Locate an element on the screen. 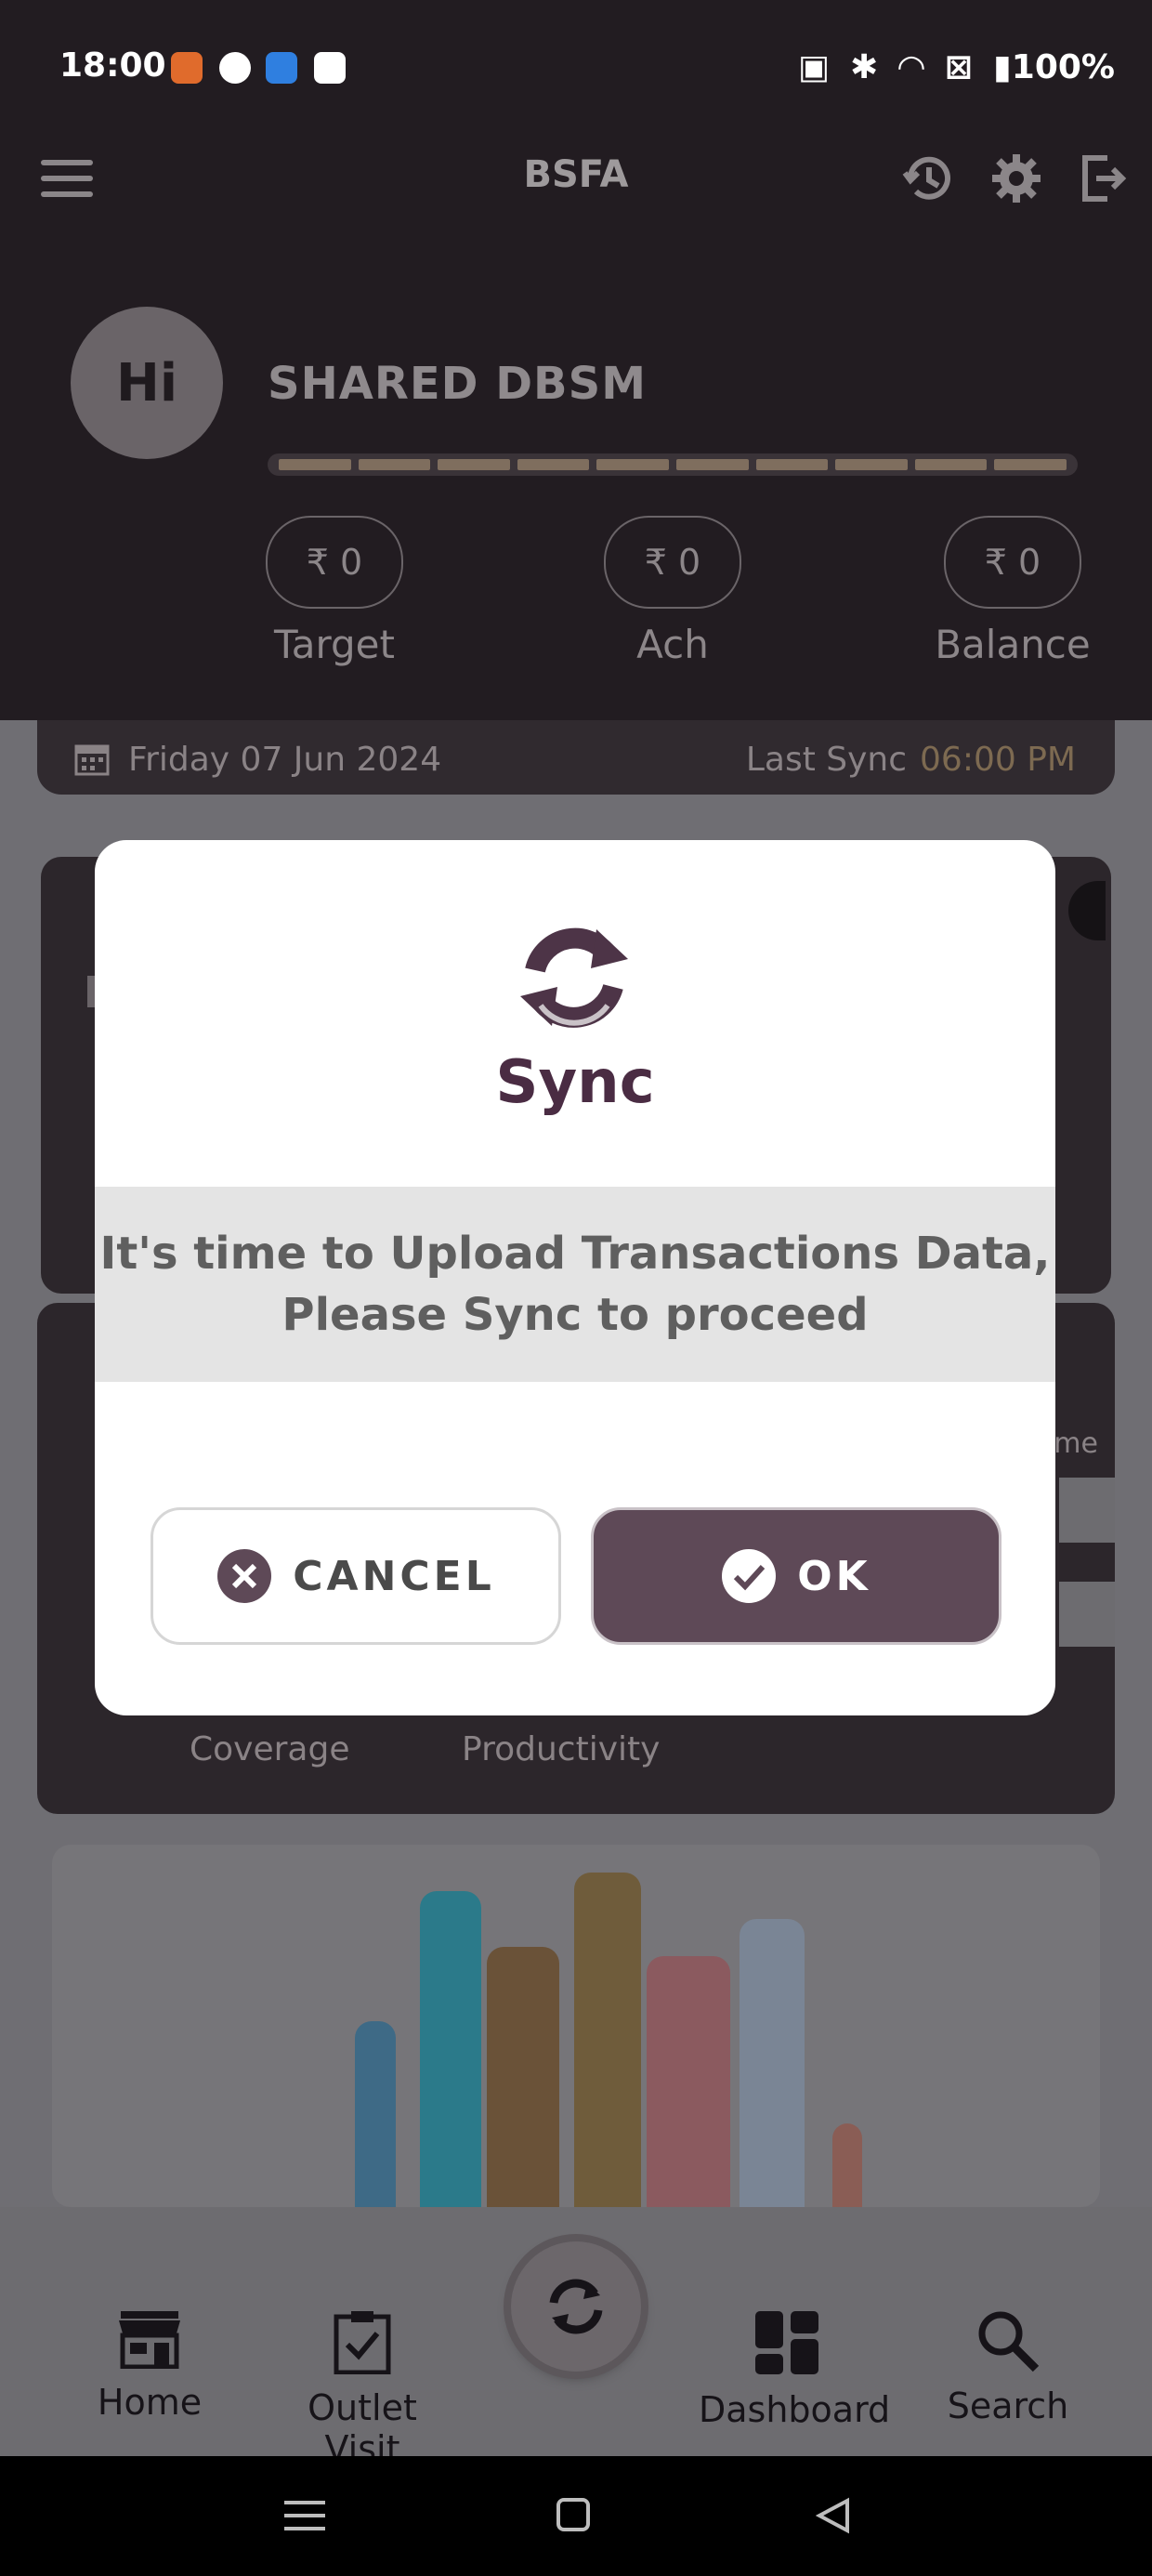 The image size is (1152, 2576). nfc-icon: ▣ is located at coordinates (813, 67).